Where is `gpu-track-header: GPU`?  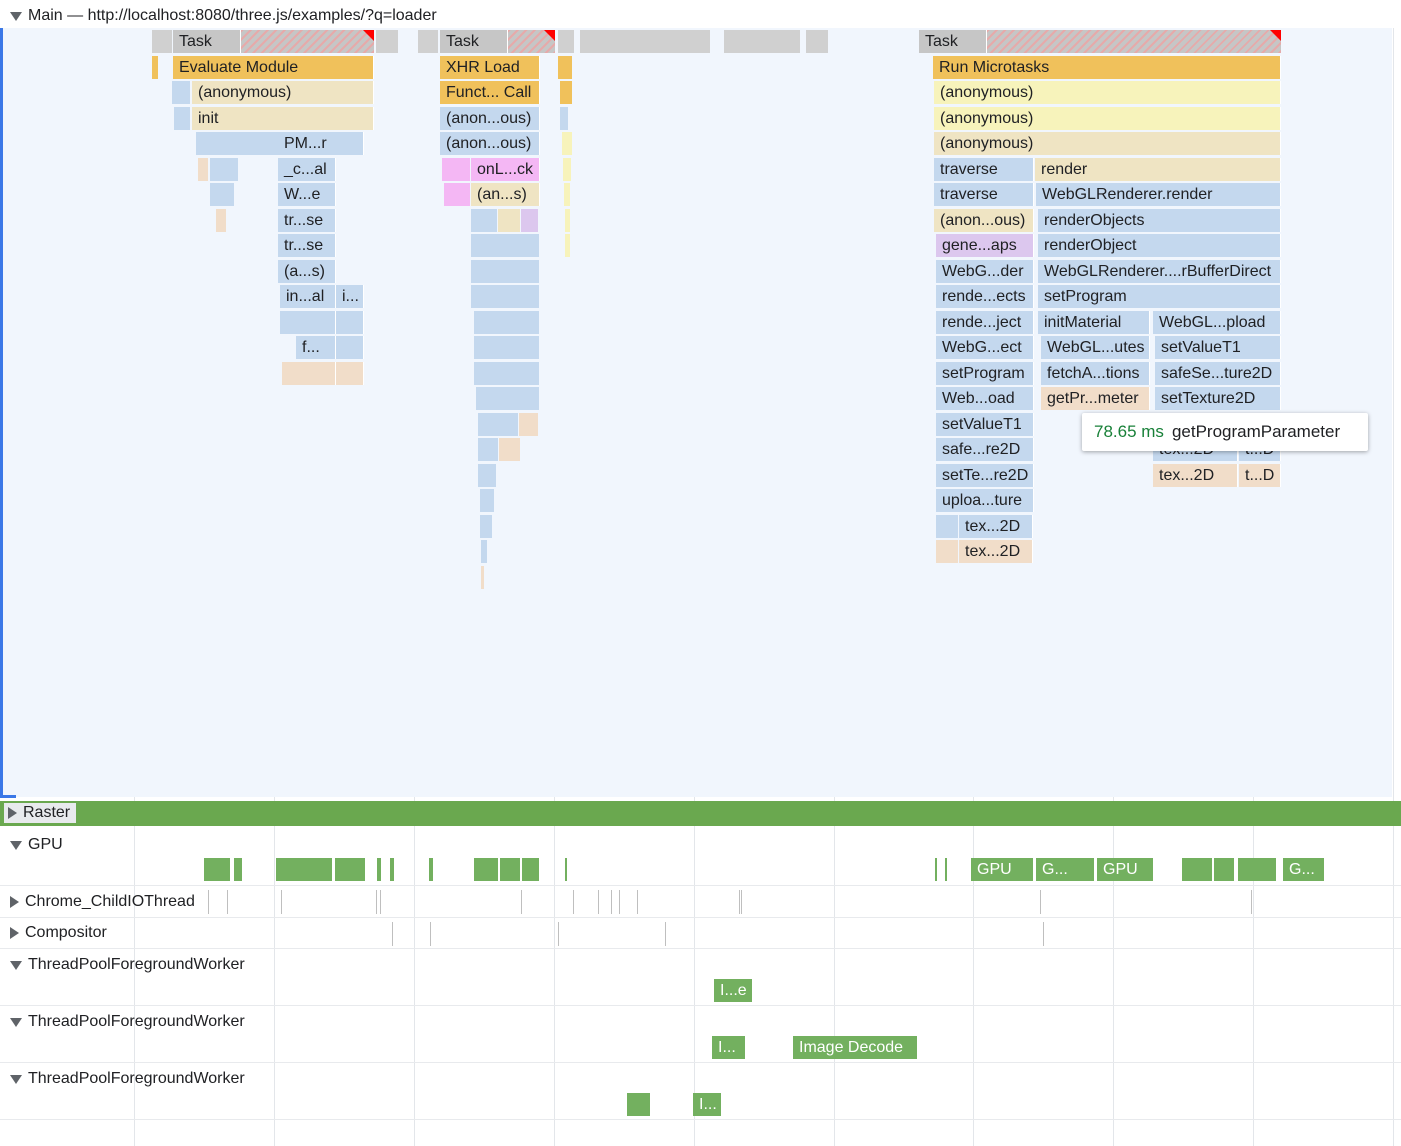
gpu-track-header: GPU is located at coordinates (31, 845).